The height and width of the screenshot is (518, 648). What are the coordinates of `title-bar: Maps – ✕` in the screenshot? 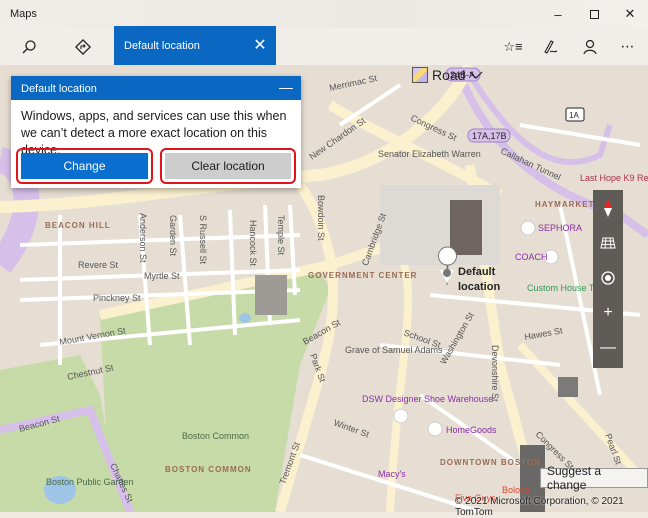 It's located at (324, 14).